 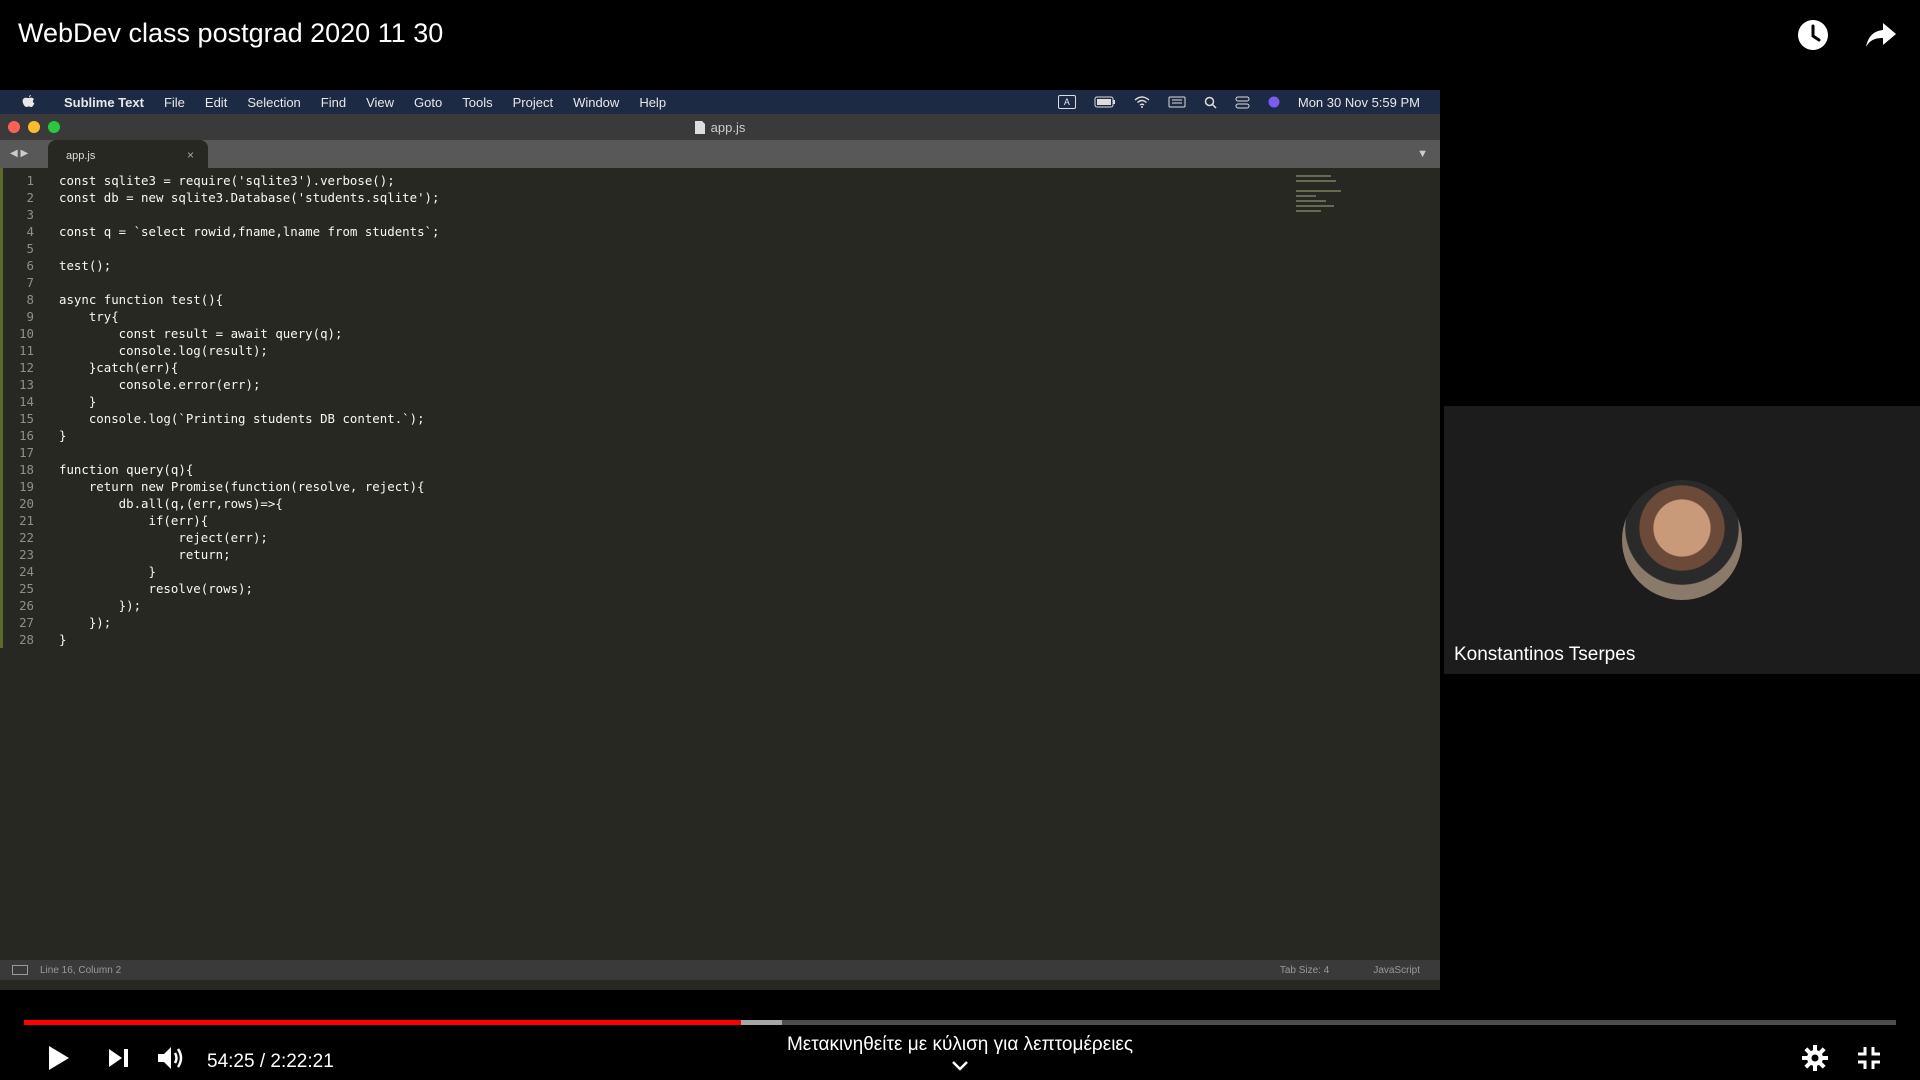 I want to click on line-number: 22, so click(x=26, y=537).